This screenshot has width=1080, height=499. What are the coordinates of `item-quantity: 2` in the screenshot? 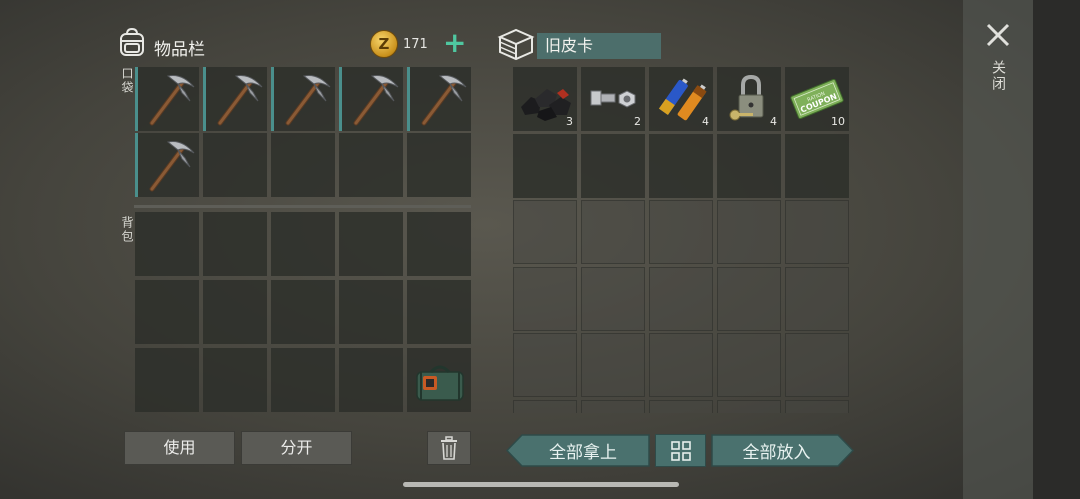 It's located at (637, 121).